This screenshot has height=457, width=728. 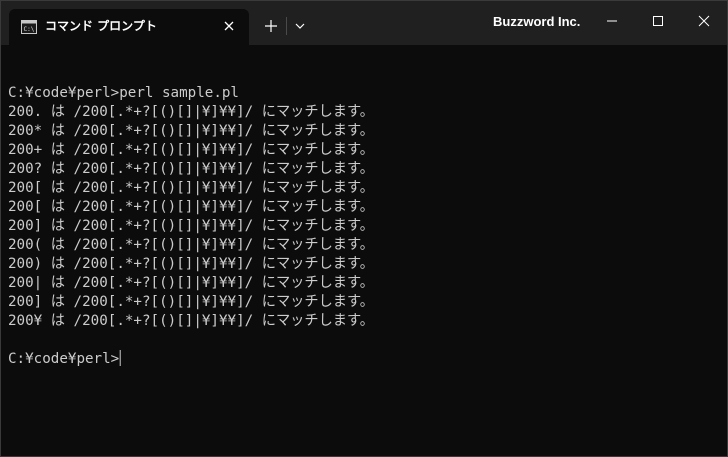 I want to click on output-line: 200| は /200[.*+?[()[]|¥]¥¥]/ にマッチします。, so click(x=191, y=283).